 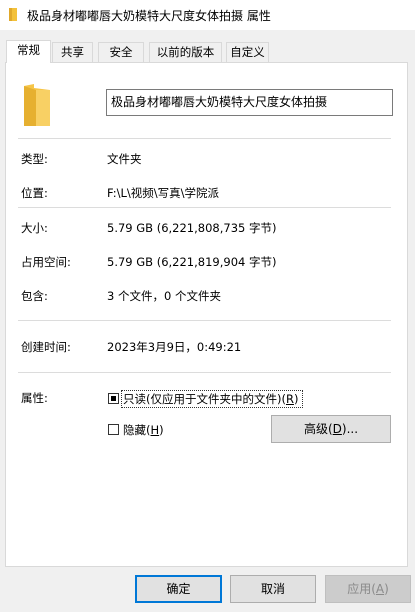 I want to click on location-label: 位置:, so click(x=34, y=193).